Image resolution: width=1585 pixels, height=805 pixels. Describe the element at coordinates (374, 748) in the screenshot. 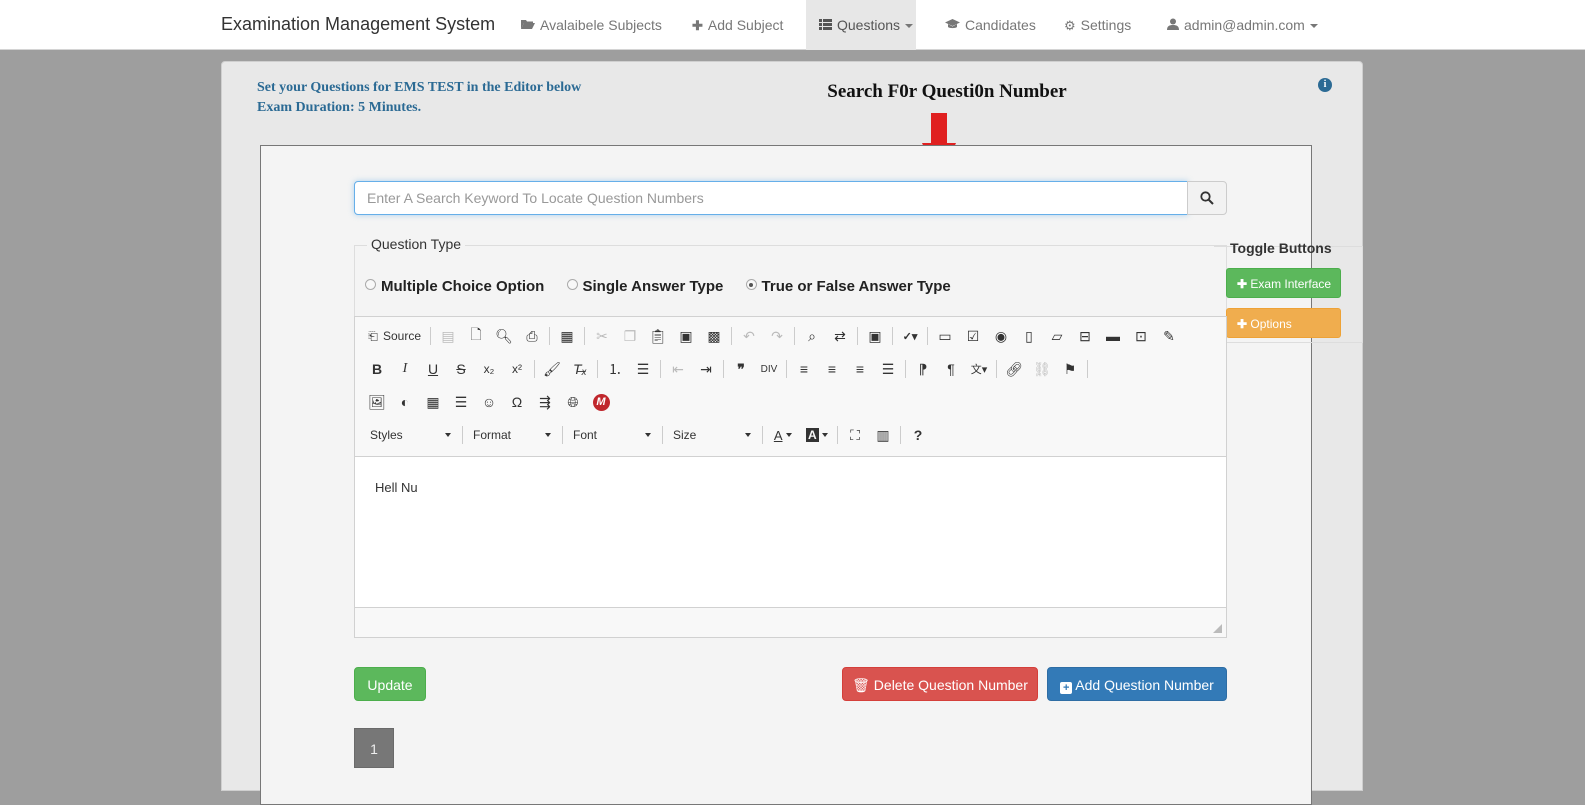

I see `question-page-number: 1` at that location.